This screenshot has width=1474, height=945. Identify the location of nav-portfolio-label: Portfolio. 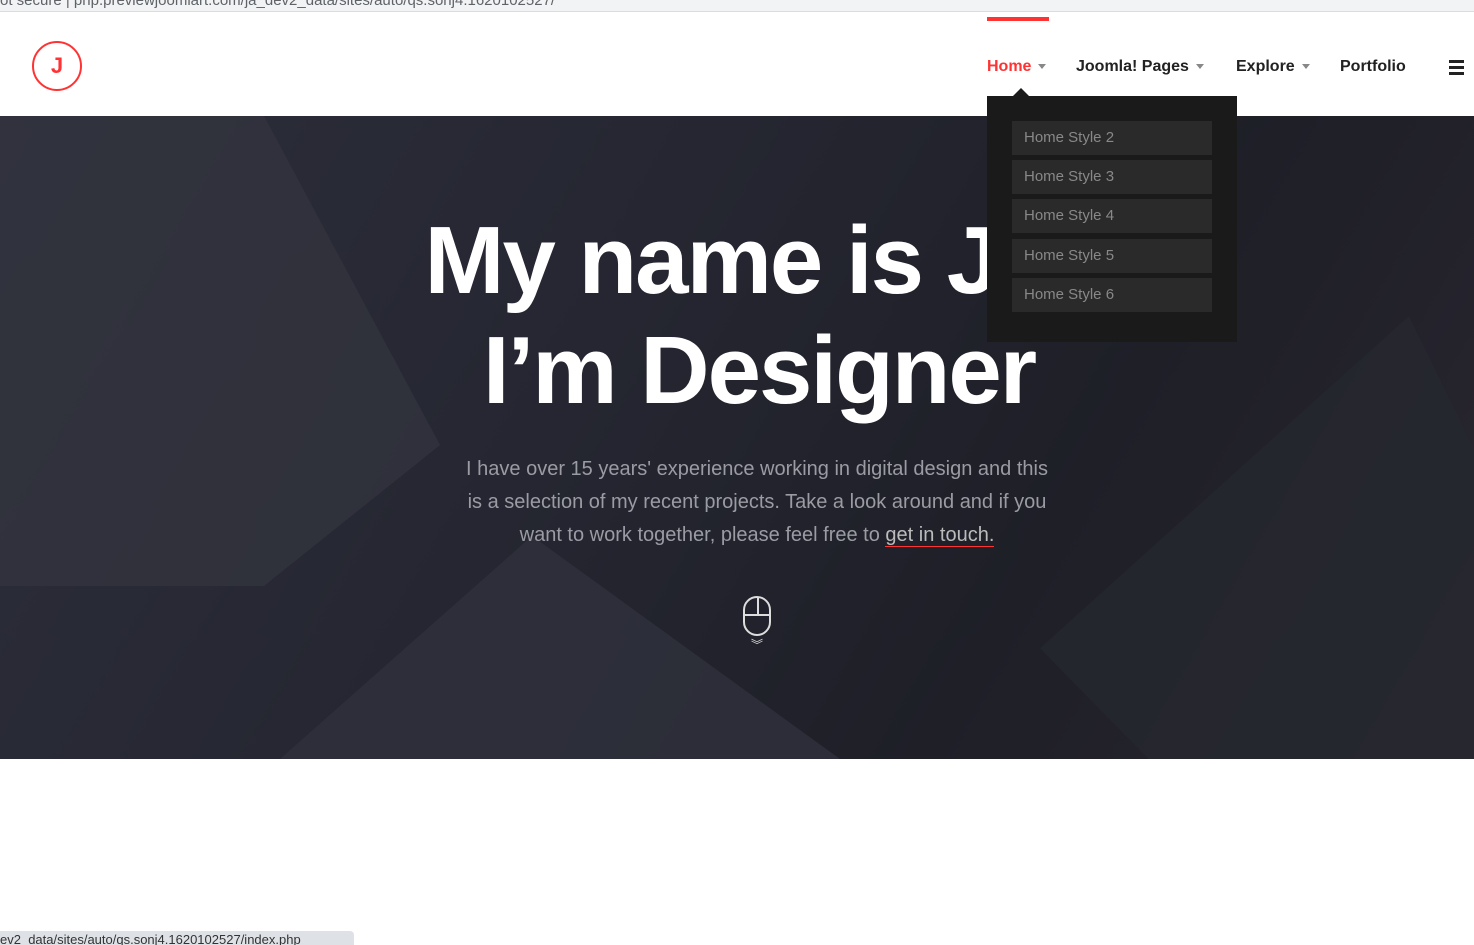
(1373, 66).